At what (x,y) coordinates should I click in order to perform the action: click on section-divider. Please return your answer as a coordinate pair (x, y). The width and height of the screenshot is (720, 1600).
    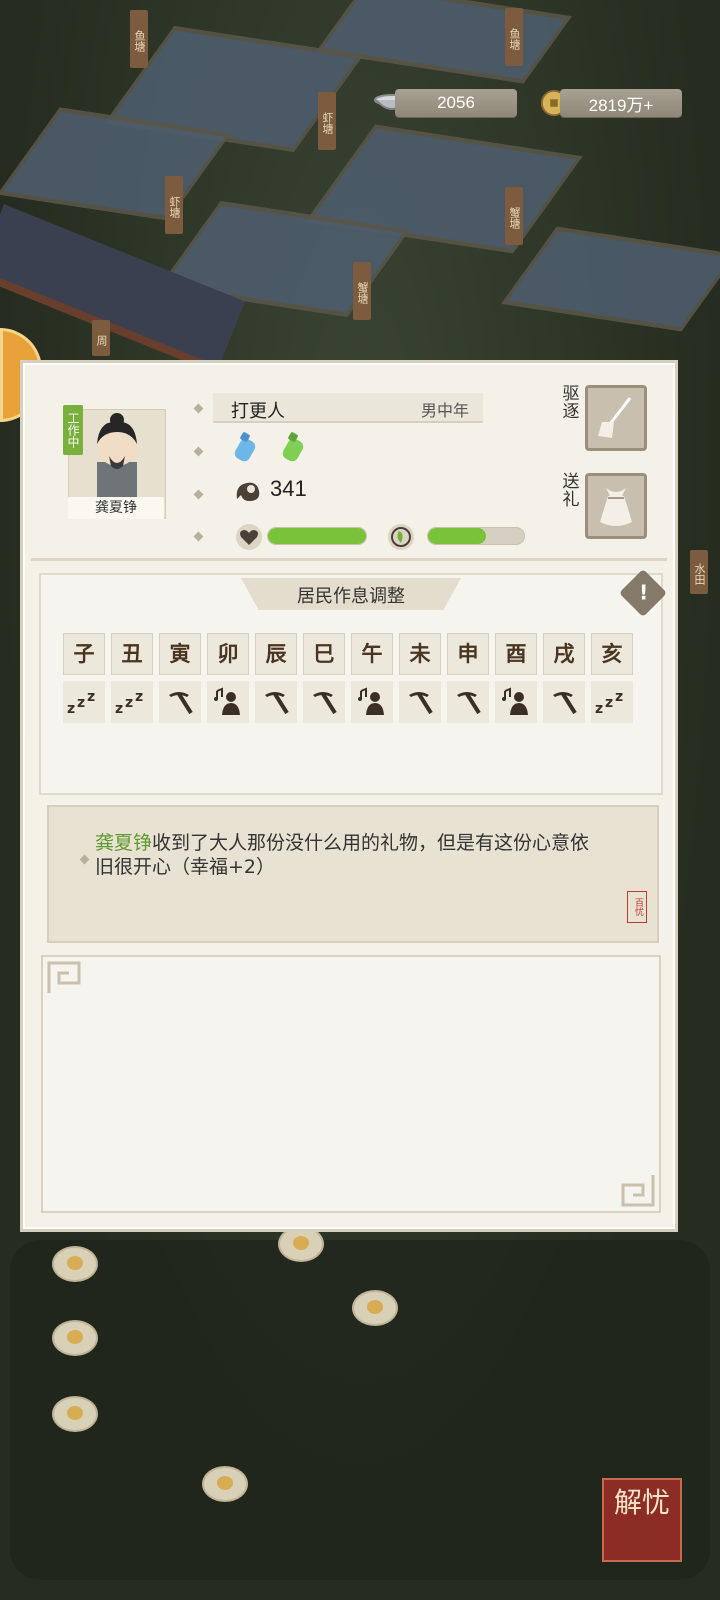
    Looking at the image, I should click on (349, 559).